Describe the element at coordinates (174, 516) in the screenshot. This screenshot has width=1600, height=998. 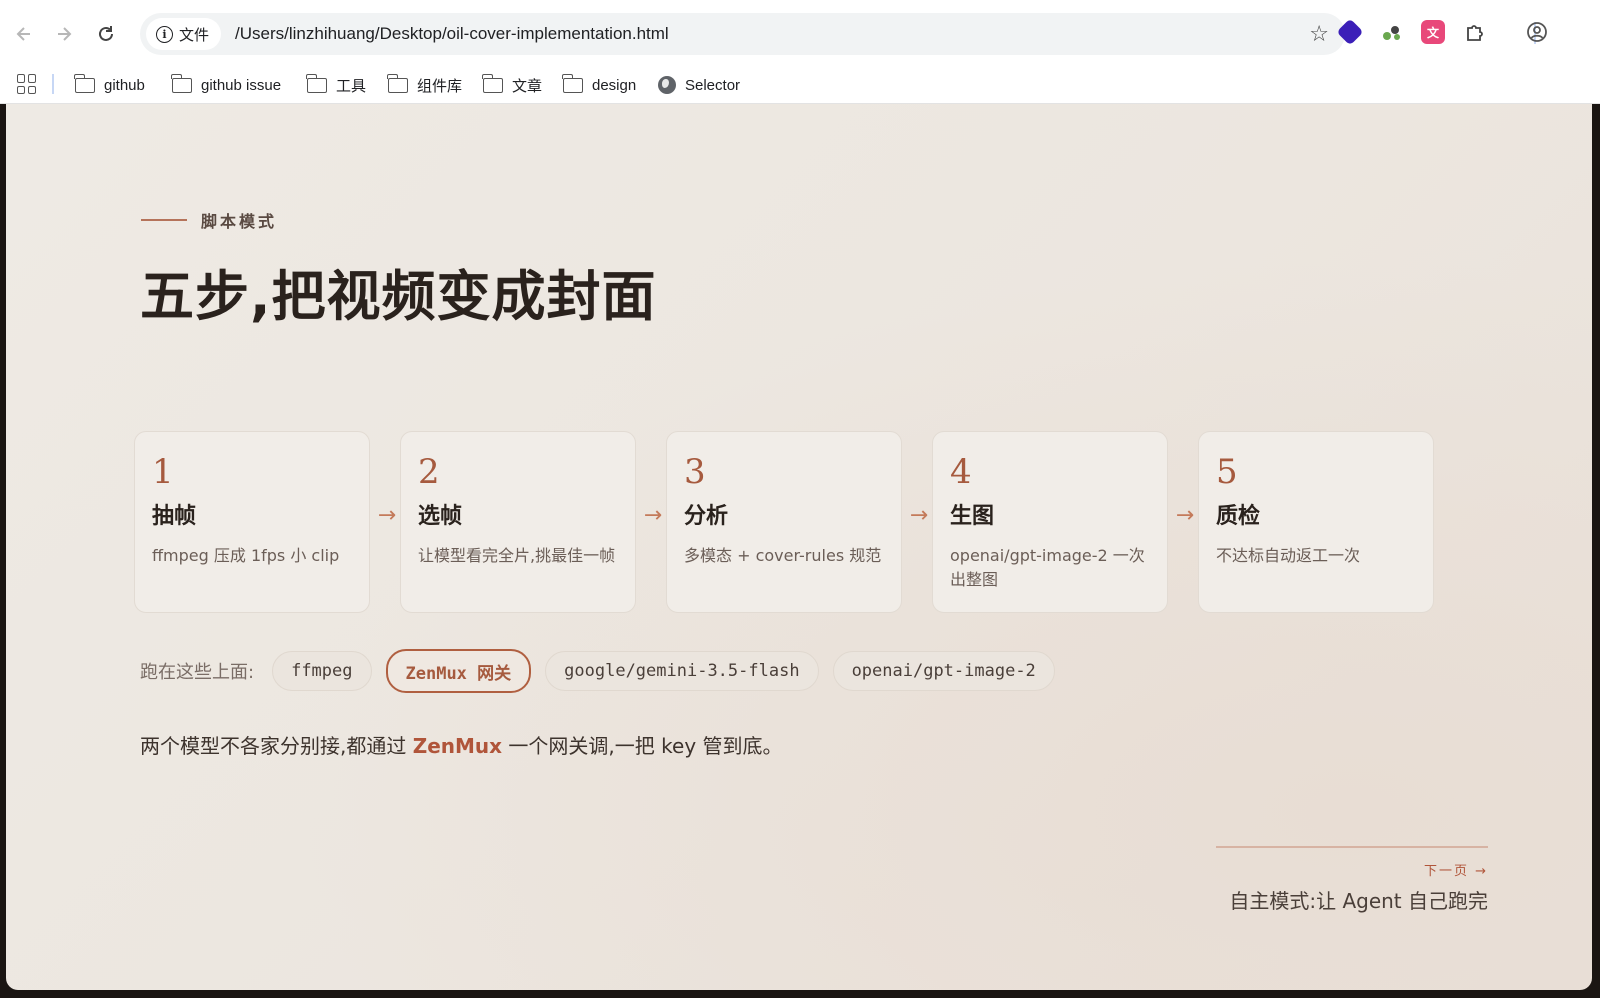
I see `step-title: 抽帧` at that location.